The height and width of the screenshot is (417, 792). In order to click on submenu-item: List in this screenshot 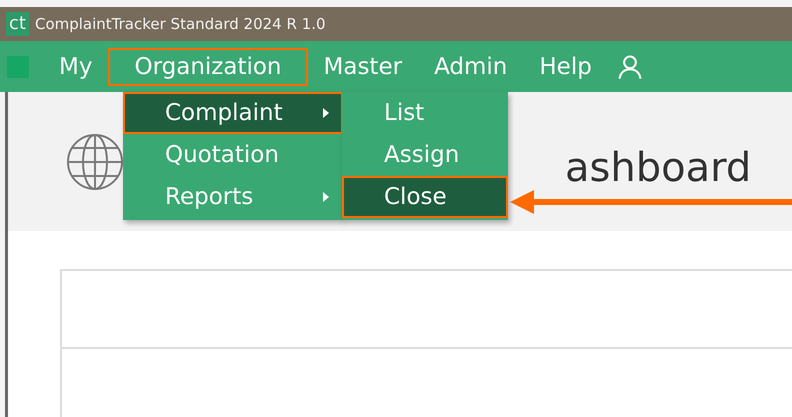, I will do `click(425, 113)`.